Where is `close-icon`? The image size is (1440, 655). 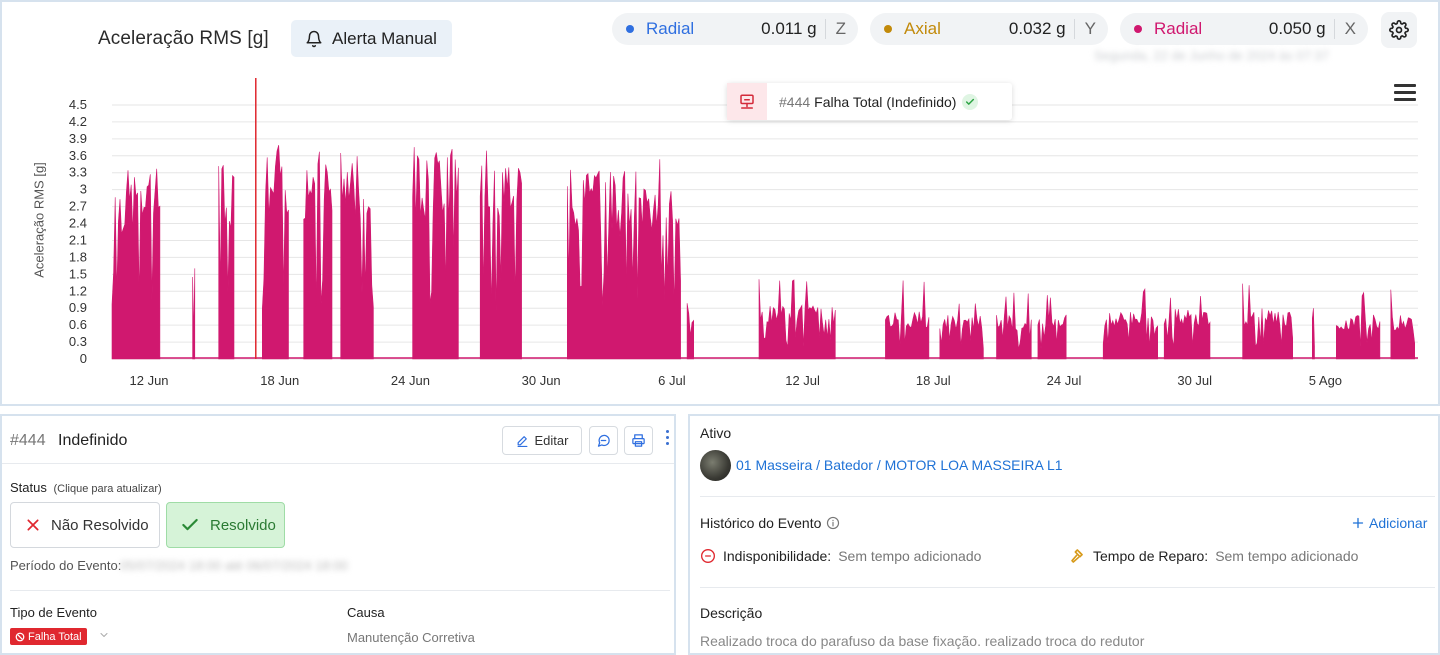 close-icon is located at coordinates (33, 525).